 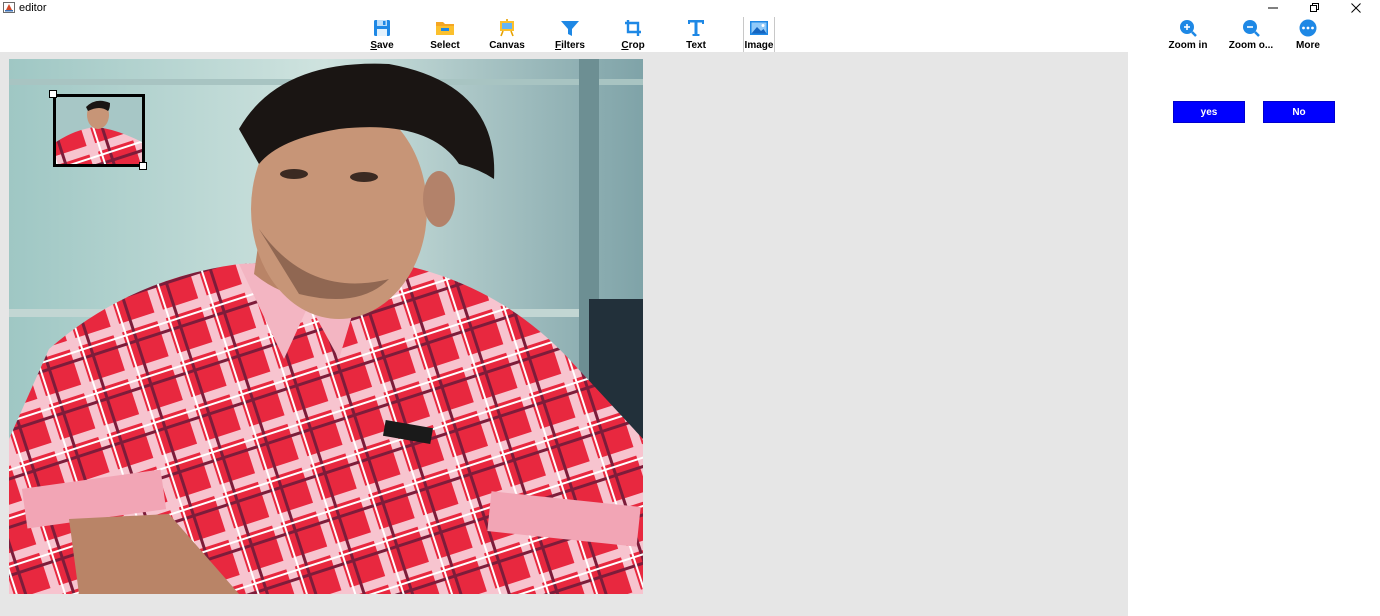 I want to click on more-button: More, so click(x=1308, y=34).